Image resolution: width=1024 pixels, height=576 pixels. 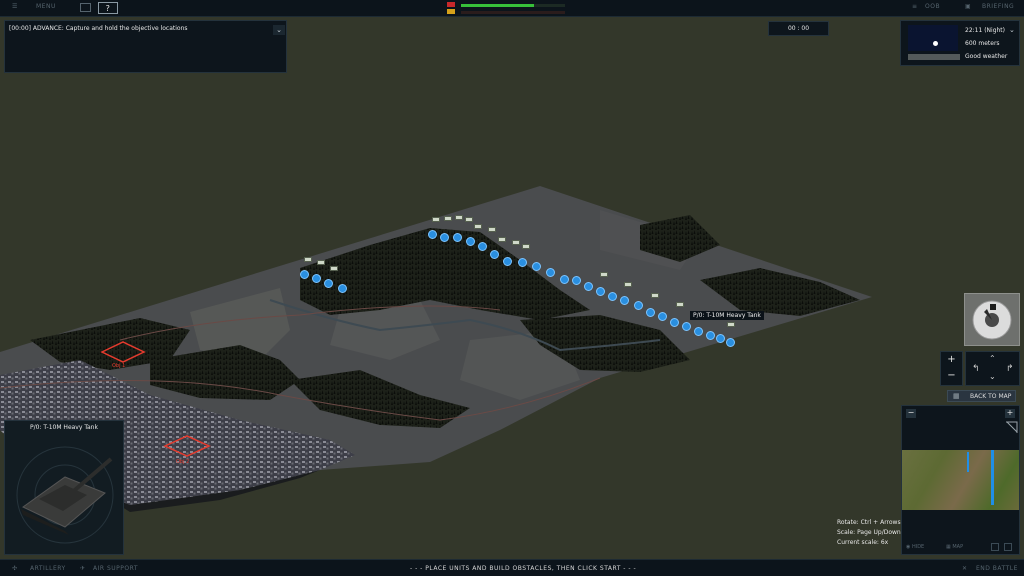 What do you see at coordinates (1010, 369) in the screenshot?
I see `rotate-right-icon: ↱` at bounding box center [1010, 369].